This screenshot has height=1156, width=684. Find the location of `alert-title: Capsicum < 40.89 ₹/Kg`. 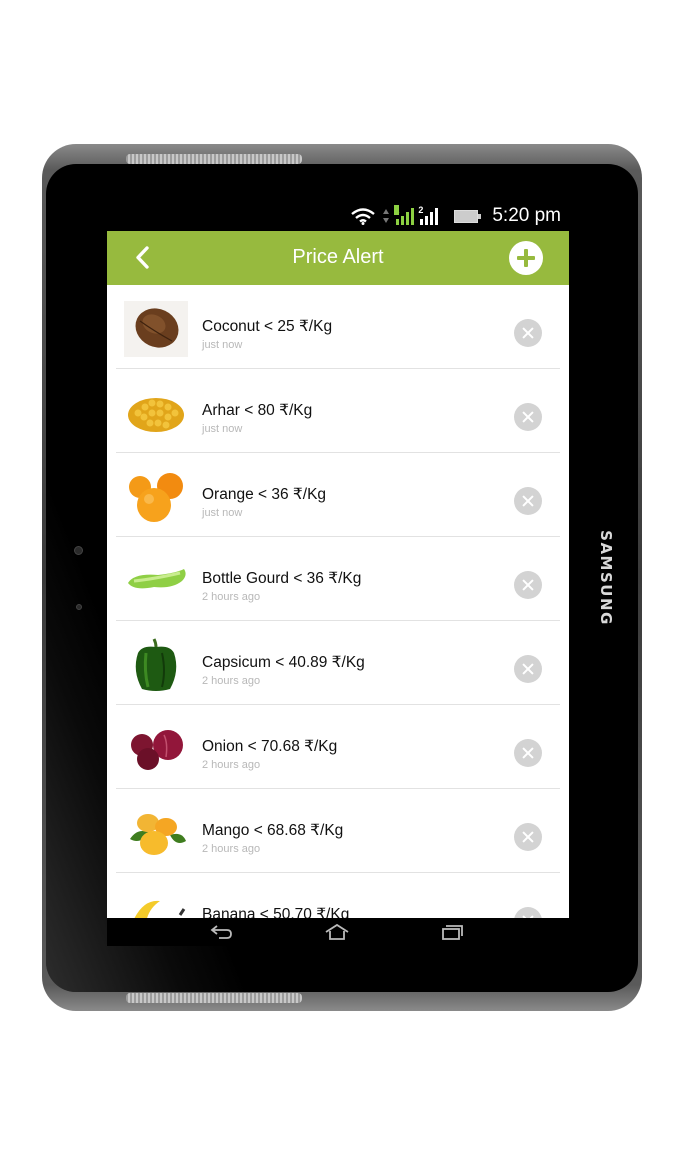

alert-title: Capsicum < 40.89 ₹/Kg is located at coordinates (283, 662).